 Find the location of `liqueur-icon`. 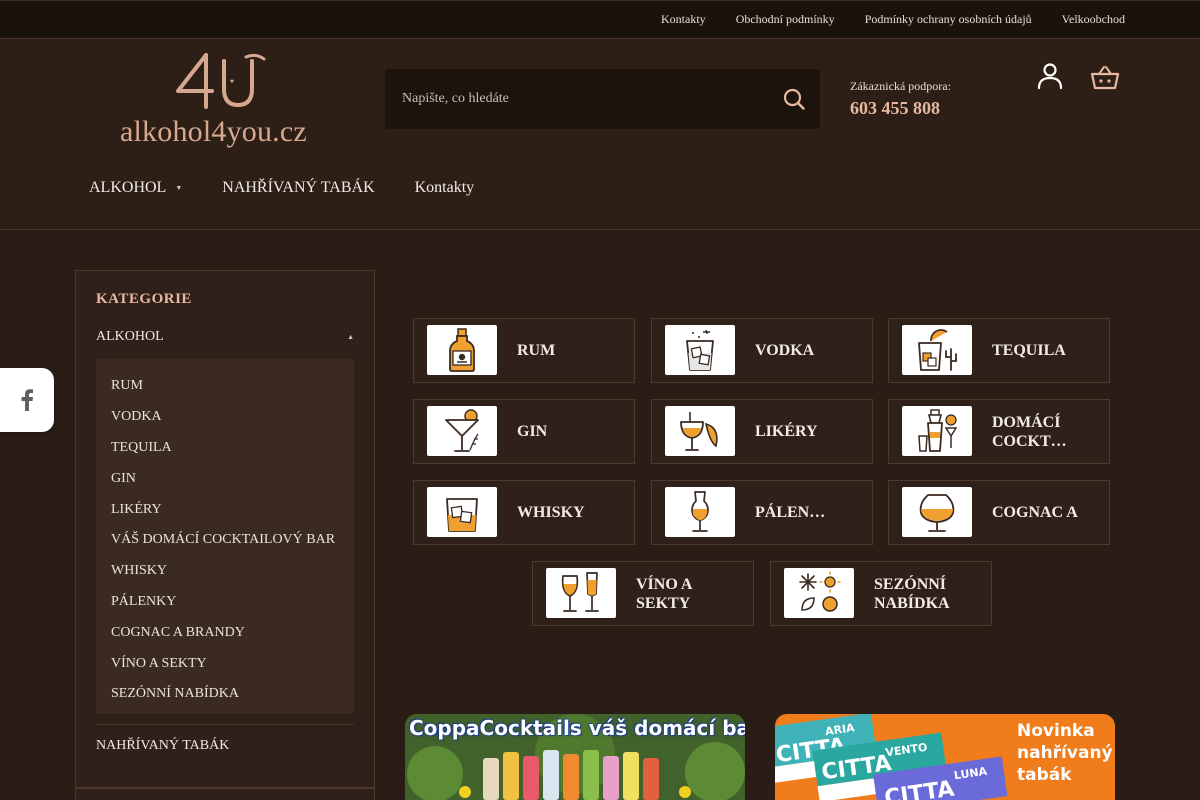

liqueur-icon is located at coordinates (699, 431).